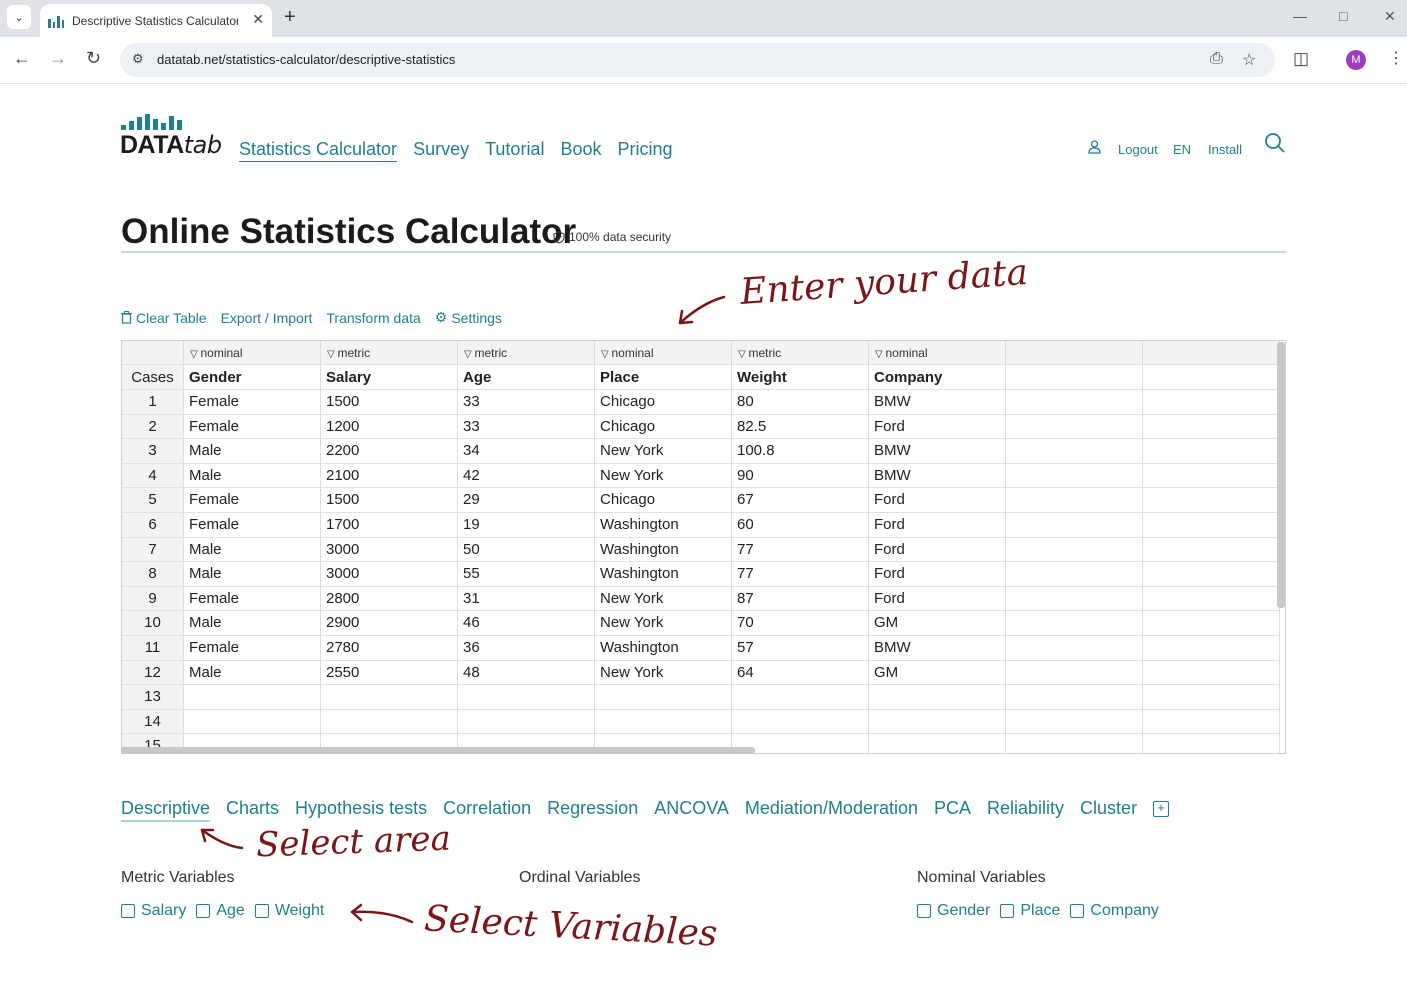 This screenshot has height=982, width=1407. I want to click on tab-pca: PCA, so click(952, 810).